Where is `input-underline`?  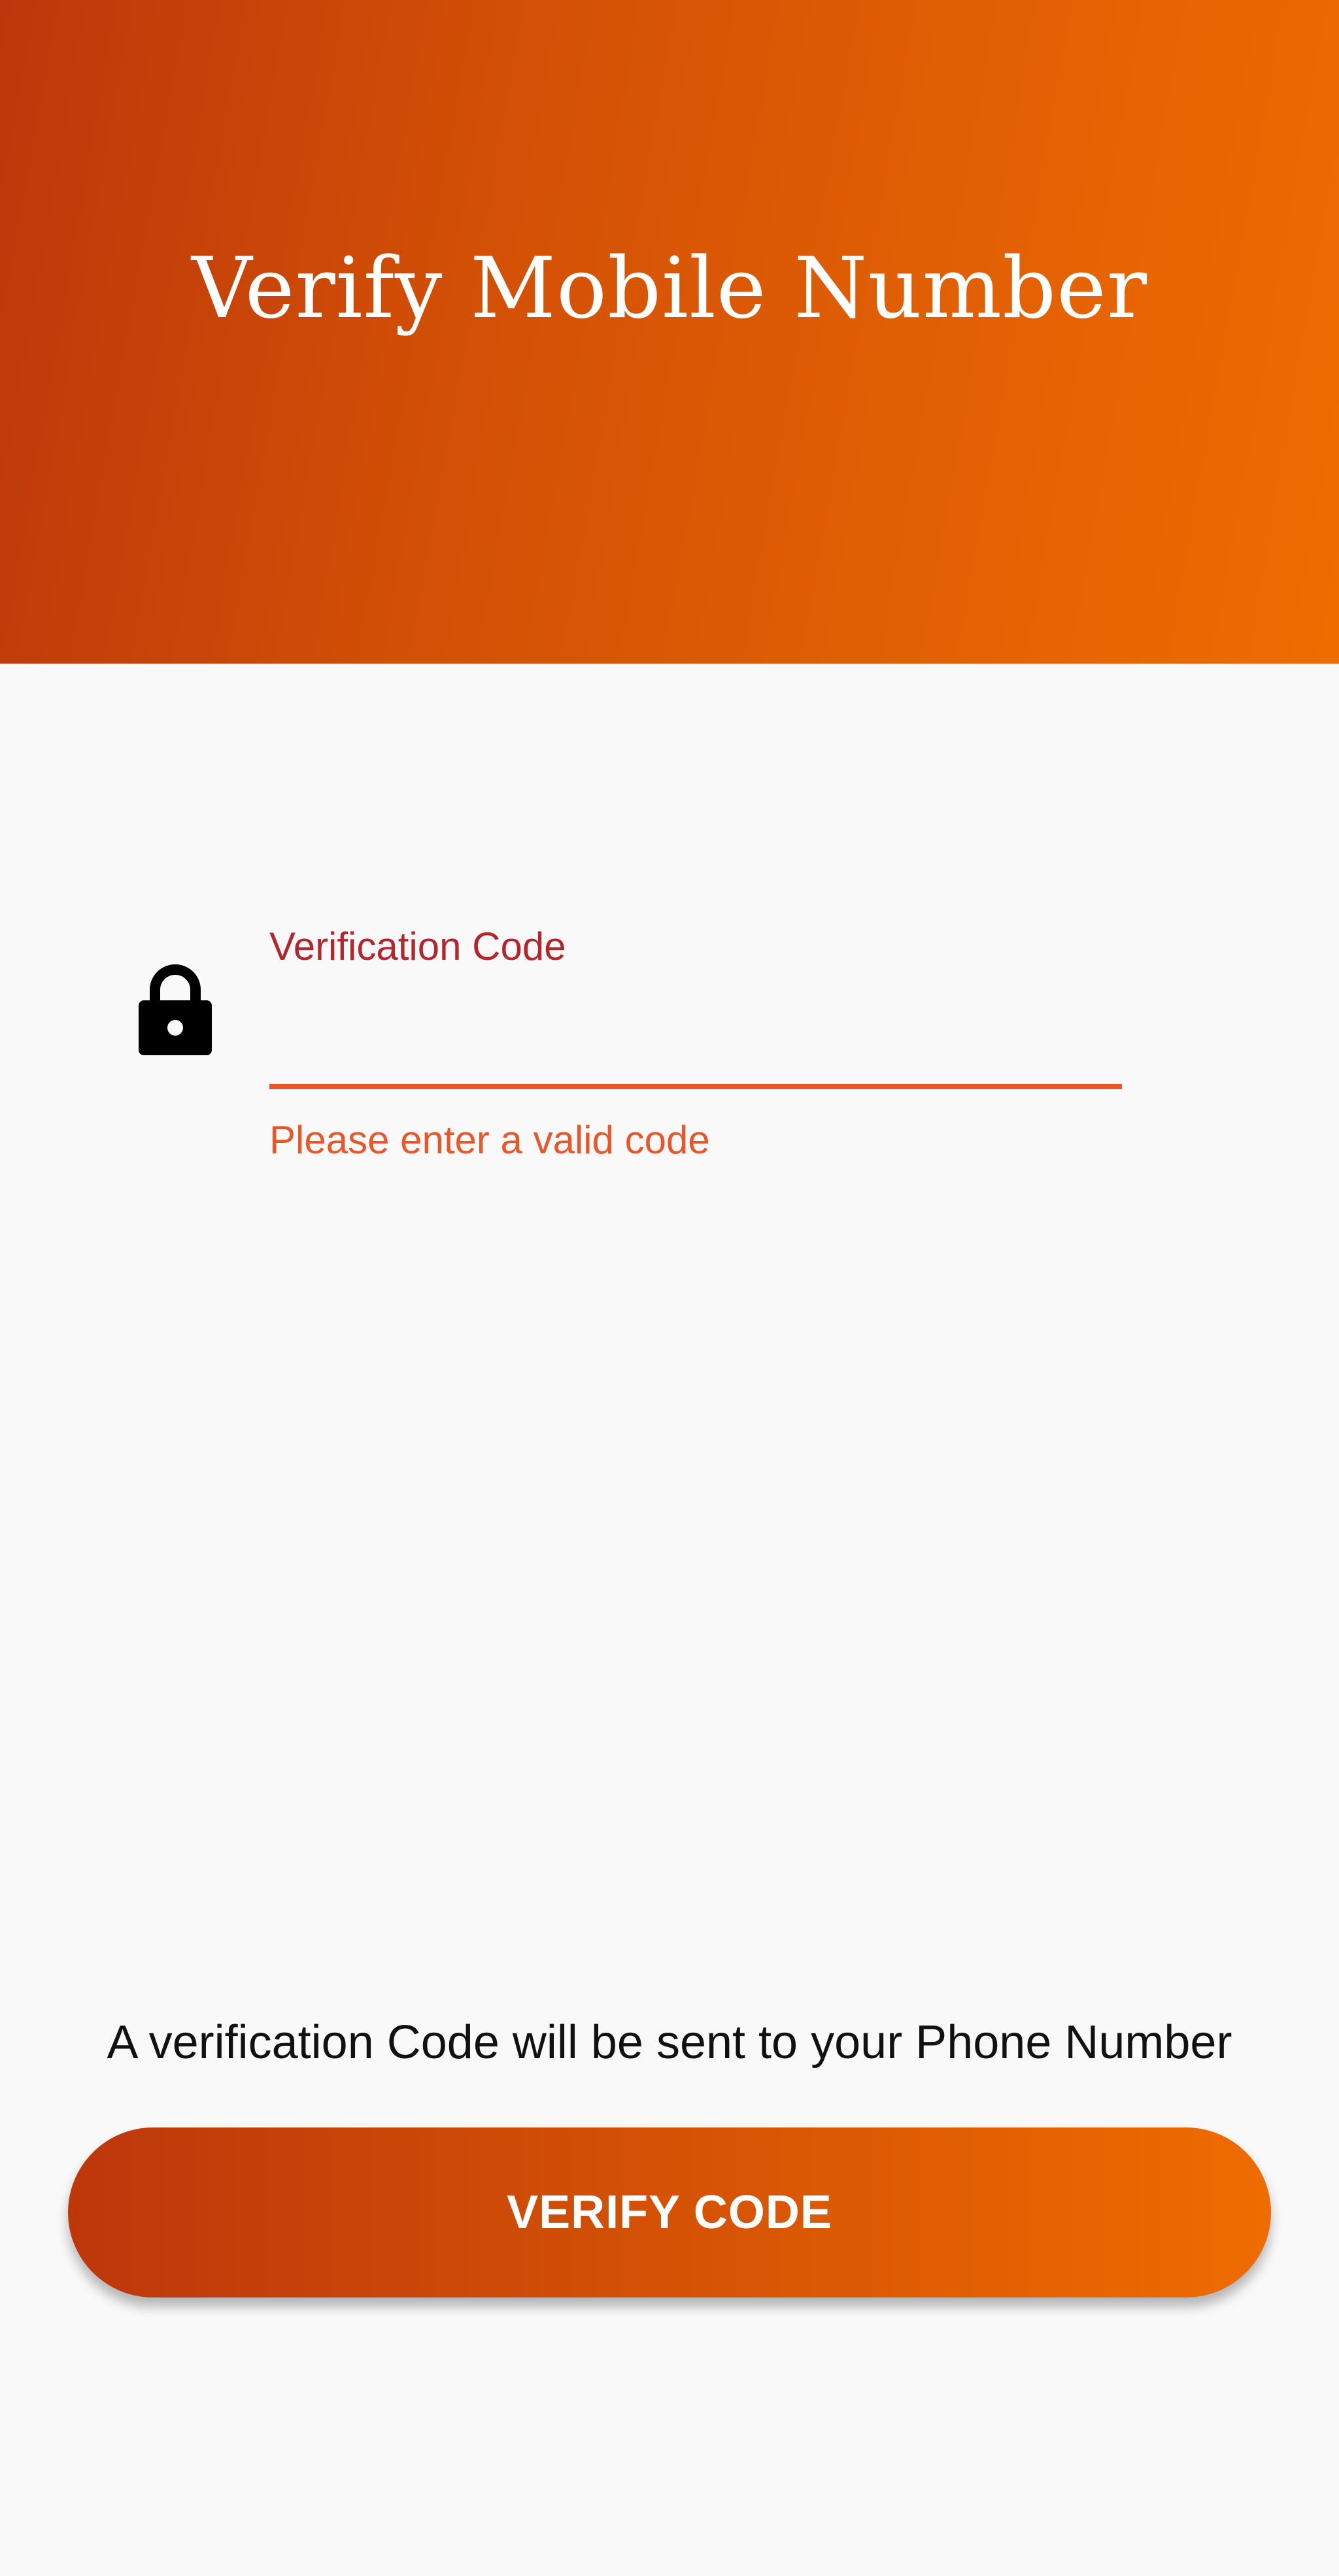
input-underline is located at coordinates (695, 1086).